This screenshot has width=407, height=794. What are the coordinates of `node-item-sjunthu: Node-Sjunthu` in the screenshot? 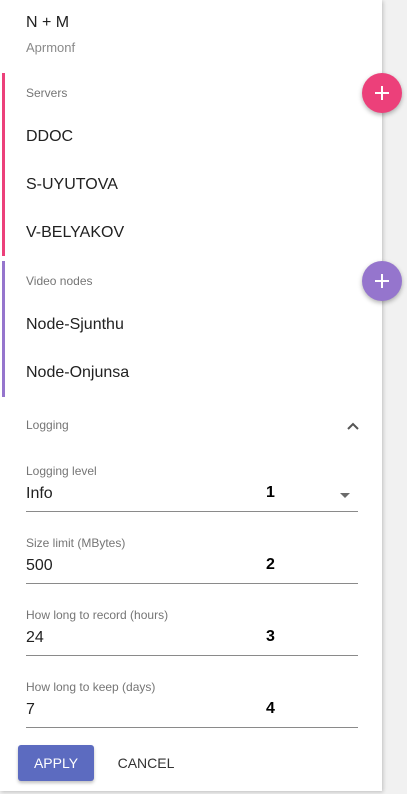 It's located at (75, 325).